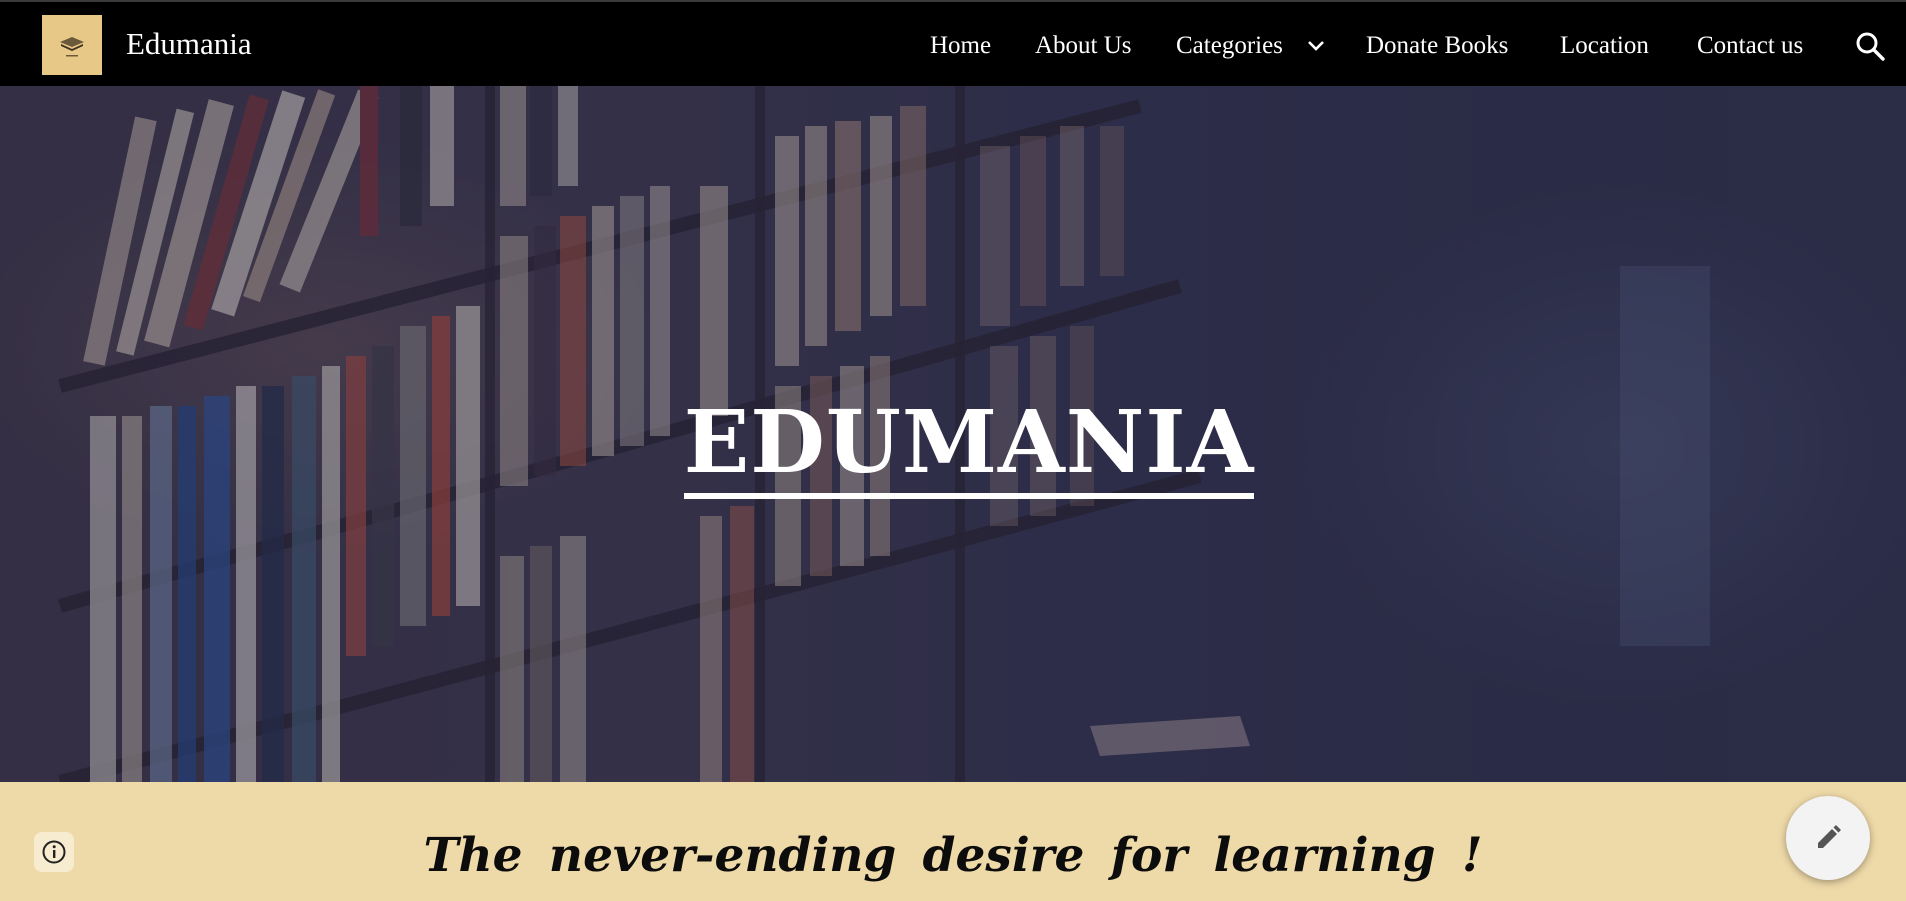 The image size is (1906, 901). I want to click on site-title: Edumania, so click(189, 44).